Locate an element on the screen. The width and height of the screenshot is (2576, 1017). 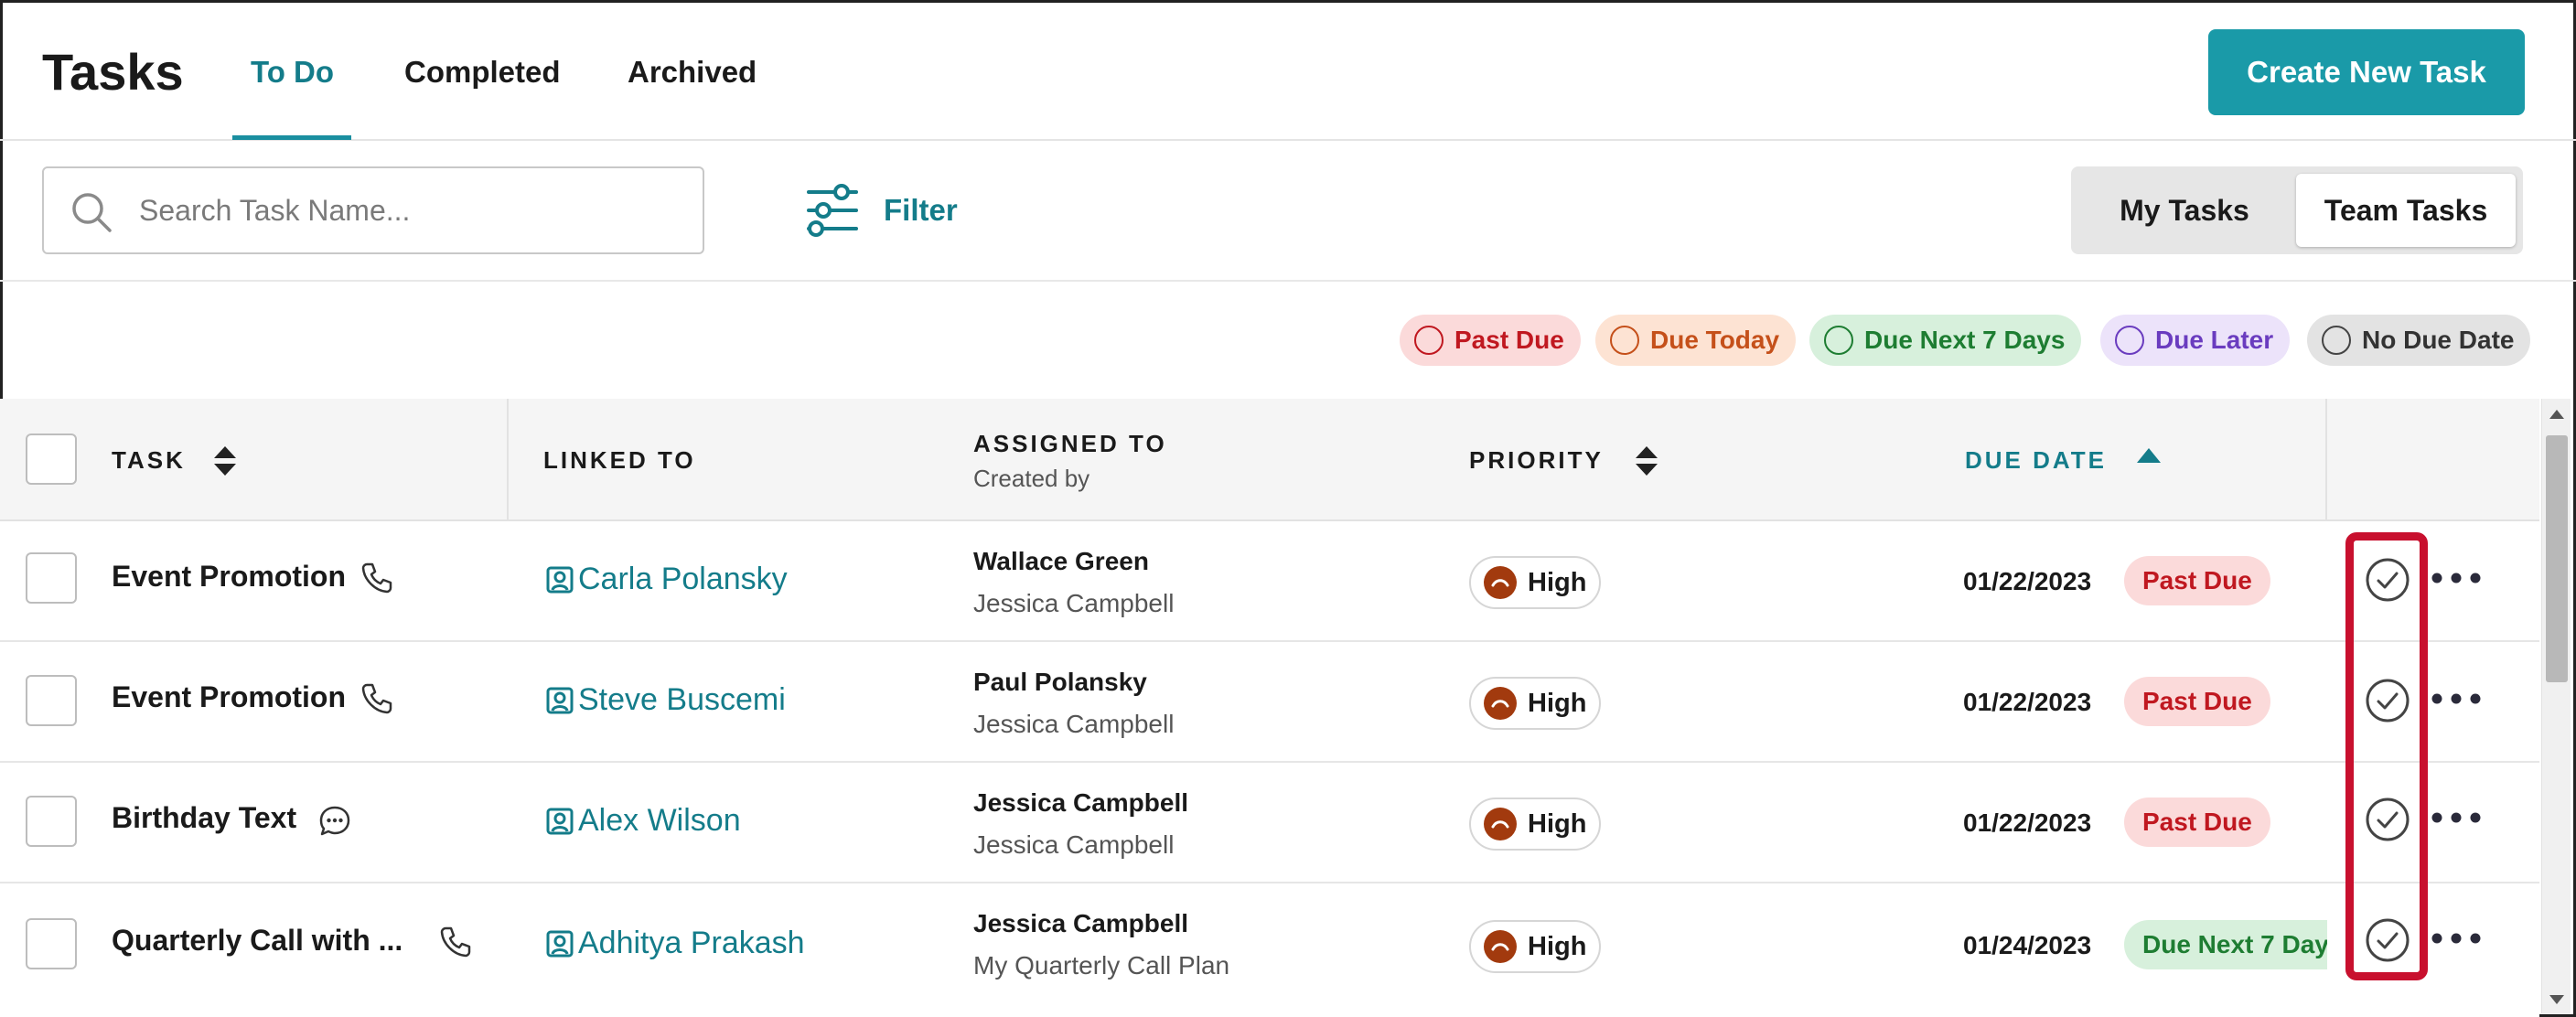
legend-label: Due Next 7 Days is located at coordinates (1965, 340).